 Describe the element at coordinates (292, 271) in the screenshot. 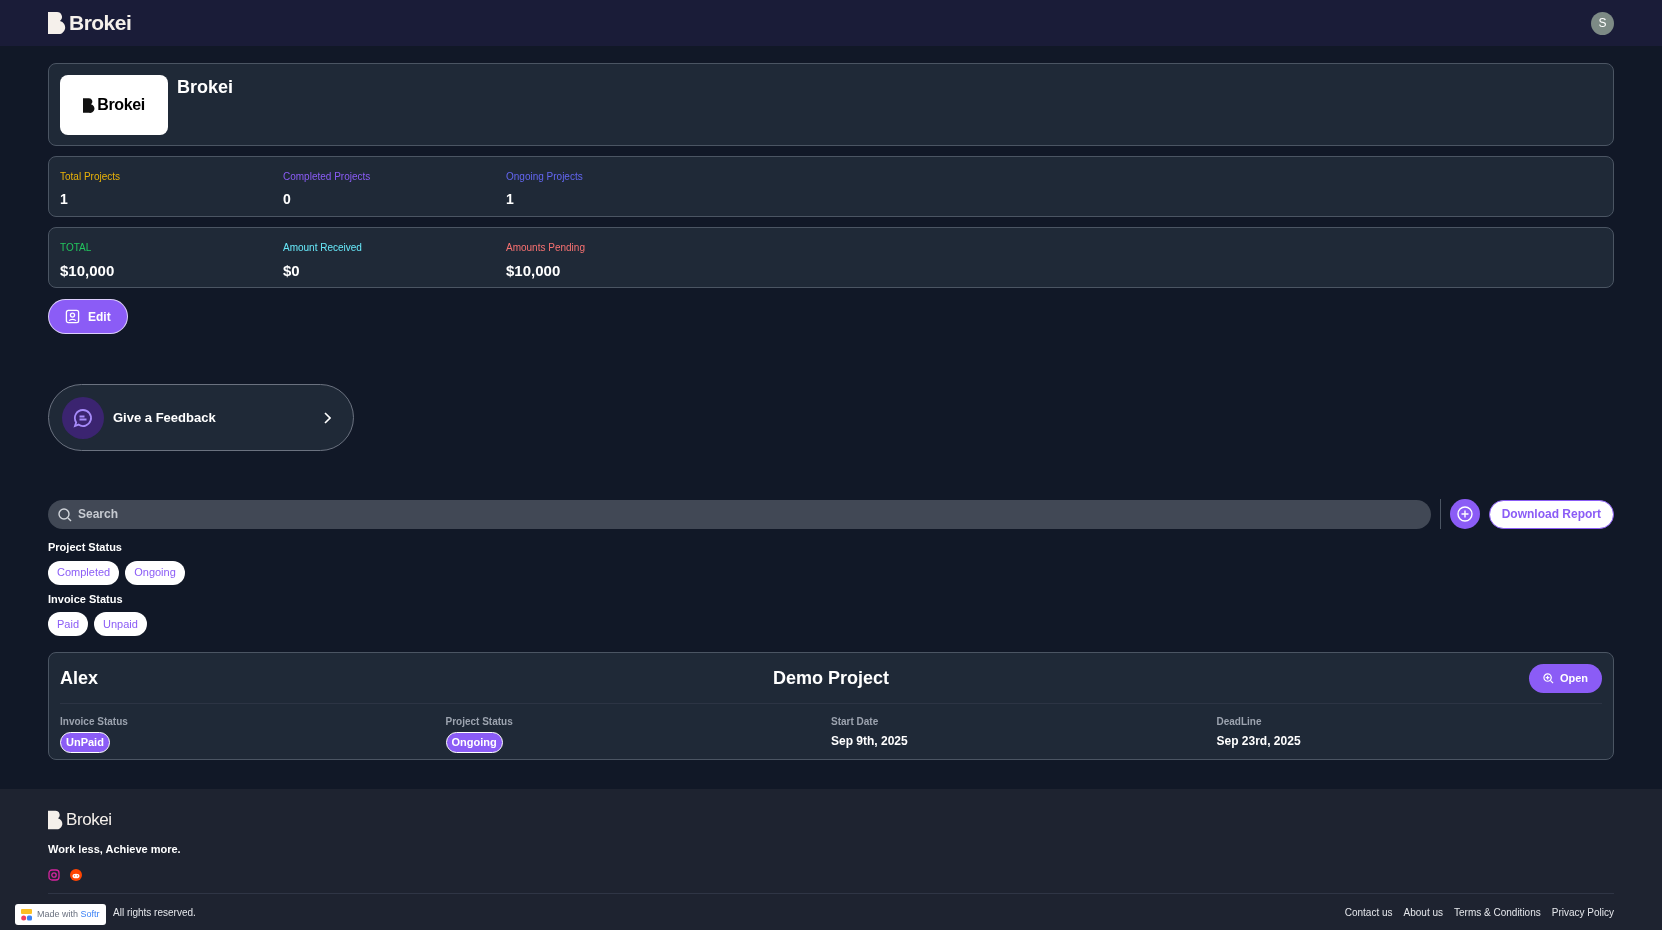

I see `stat-value: $0` at that location.